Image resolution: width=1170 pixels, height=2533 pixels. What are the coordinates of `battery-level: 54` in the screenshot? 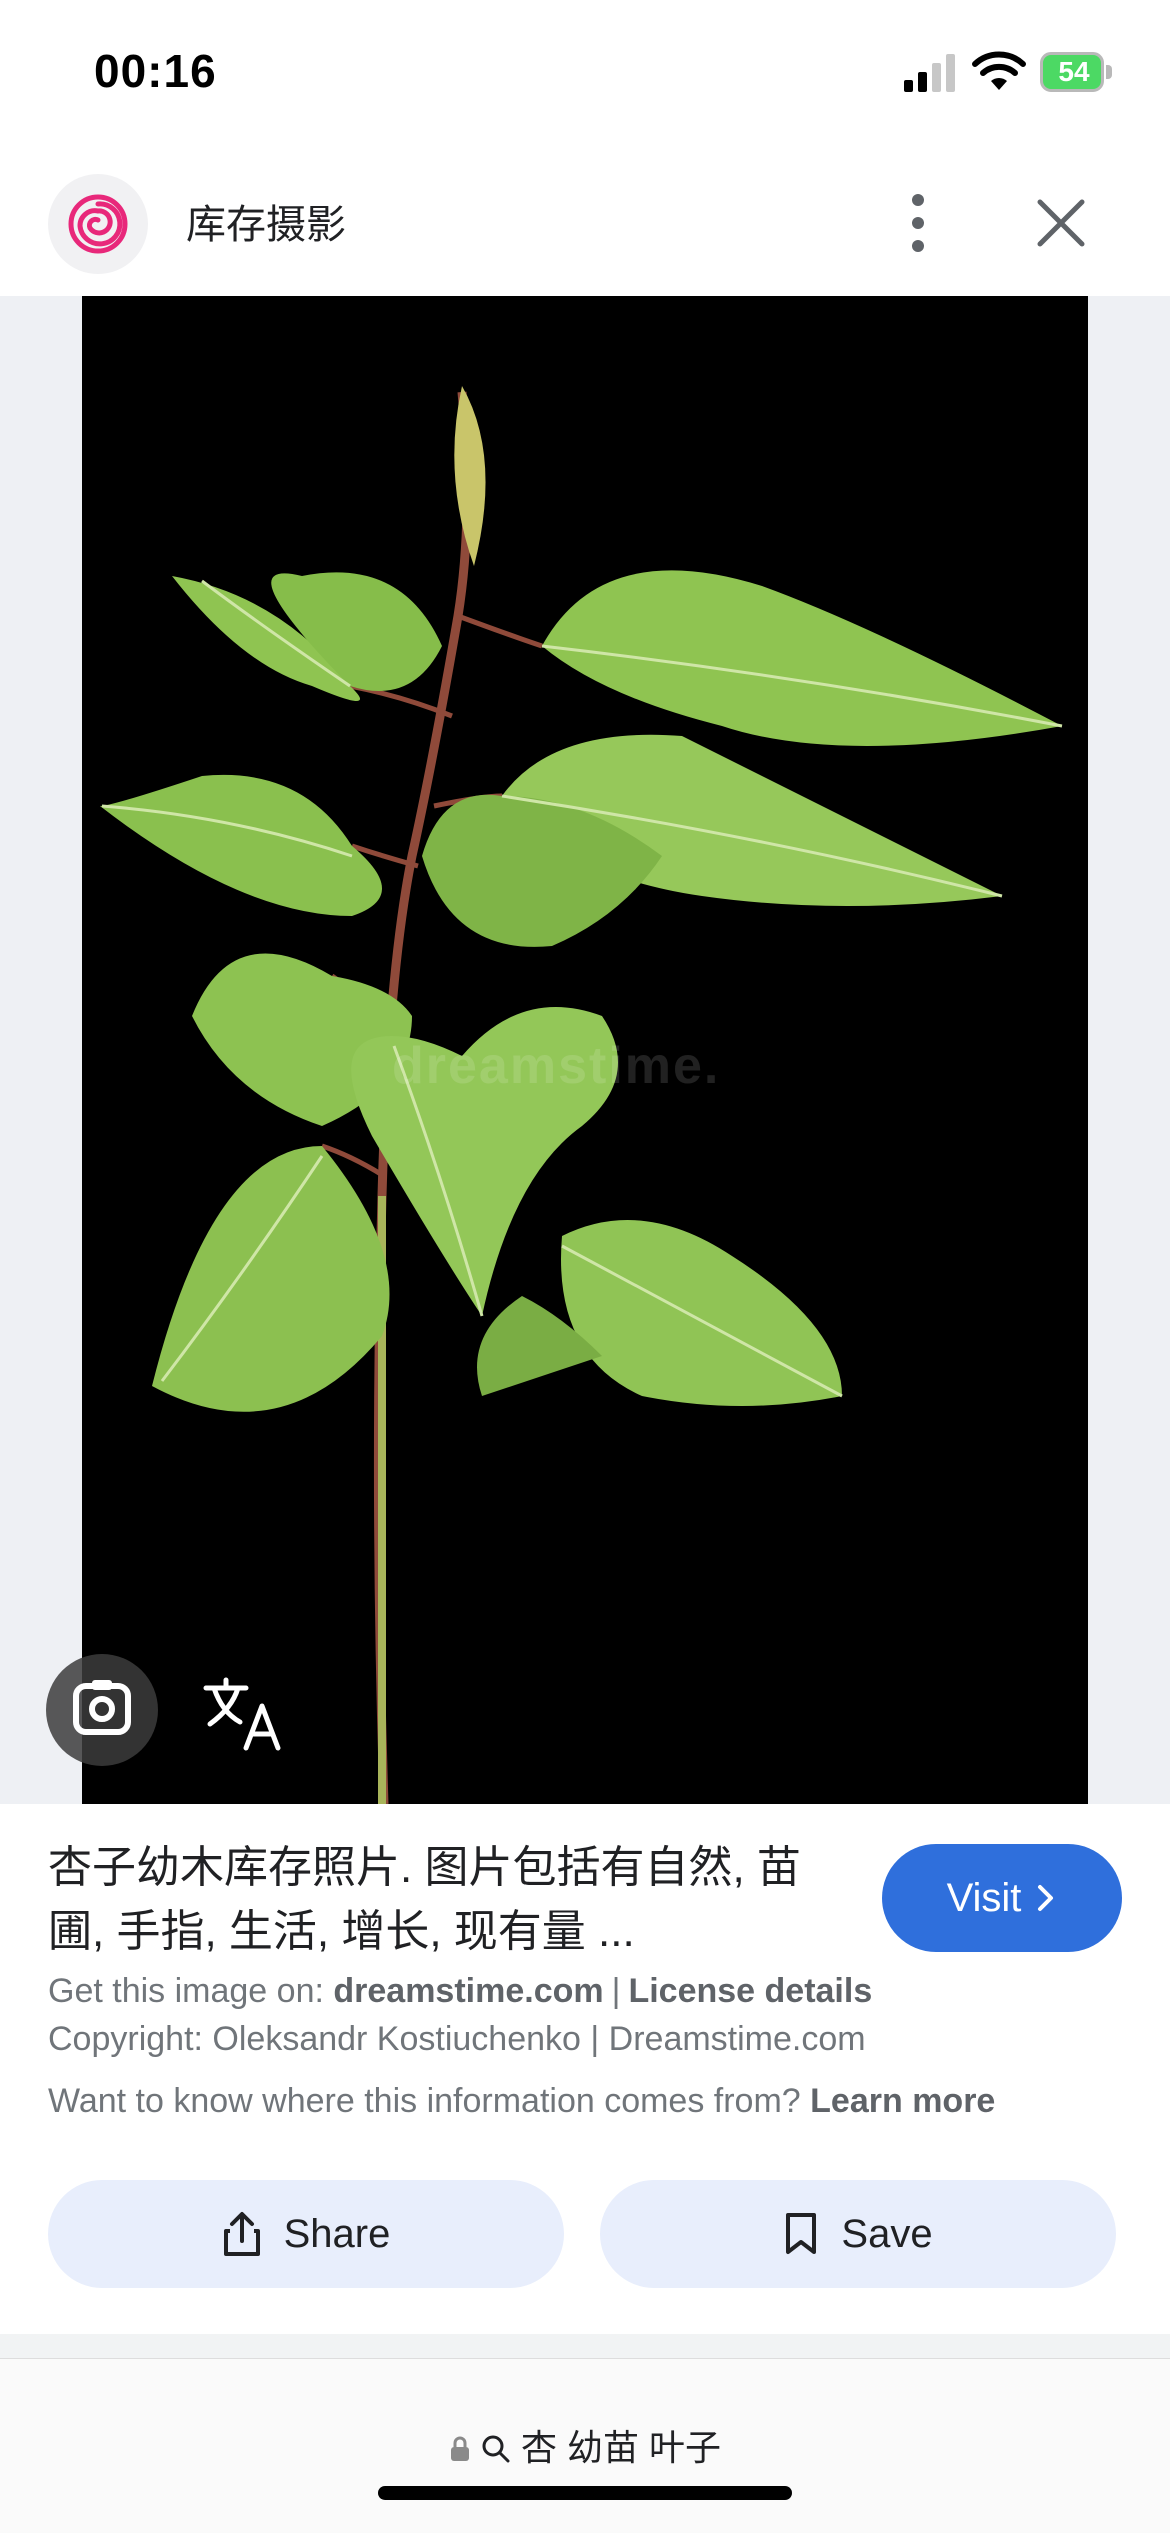 It's located at (1074, 71).